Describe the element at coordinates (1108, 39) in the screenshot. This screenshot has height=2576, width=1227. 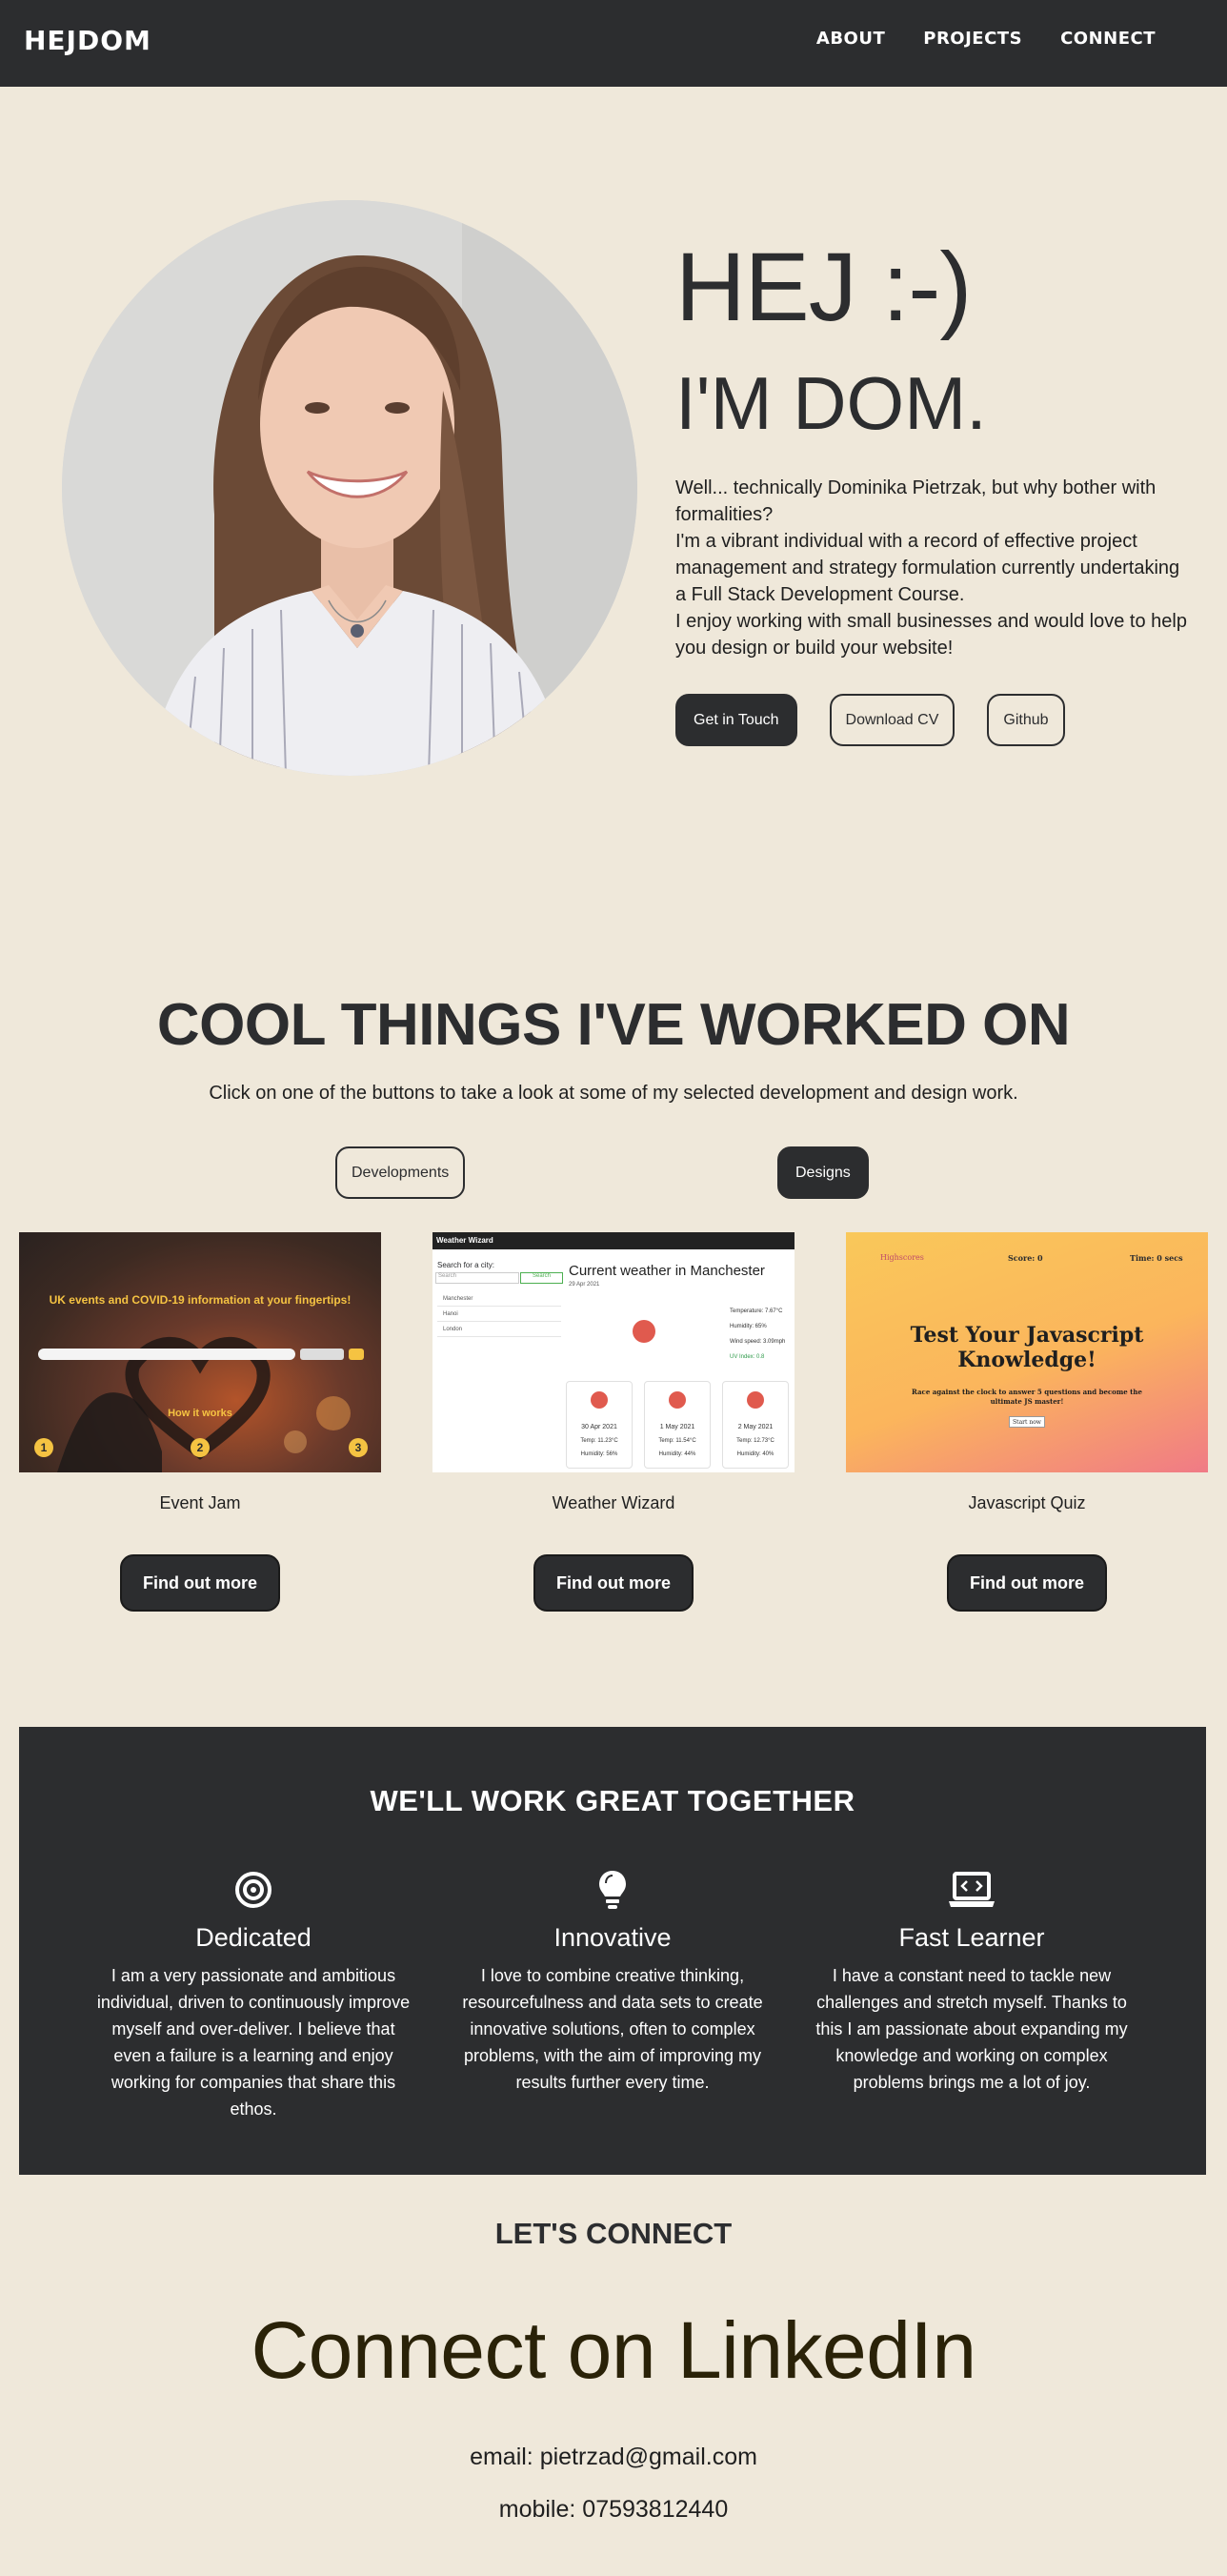
I see `nav-link-connect: CONNECT` at that location.